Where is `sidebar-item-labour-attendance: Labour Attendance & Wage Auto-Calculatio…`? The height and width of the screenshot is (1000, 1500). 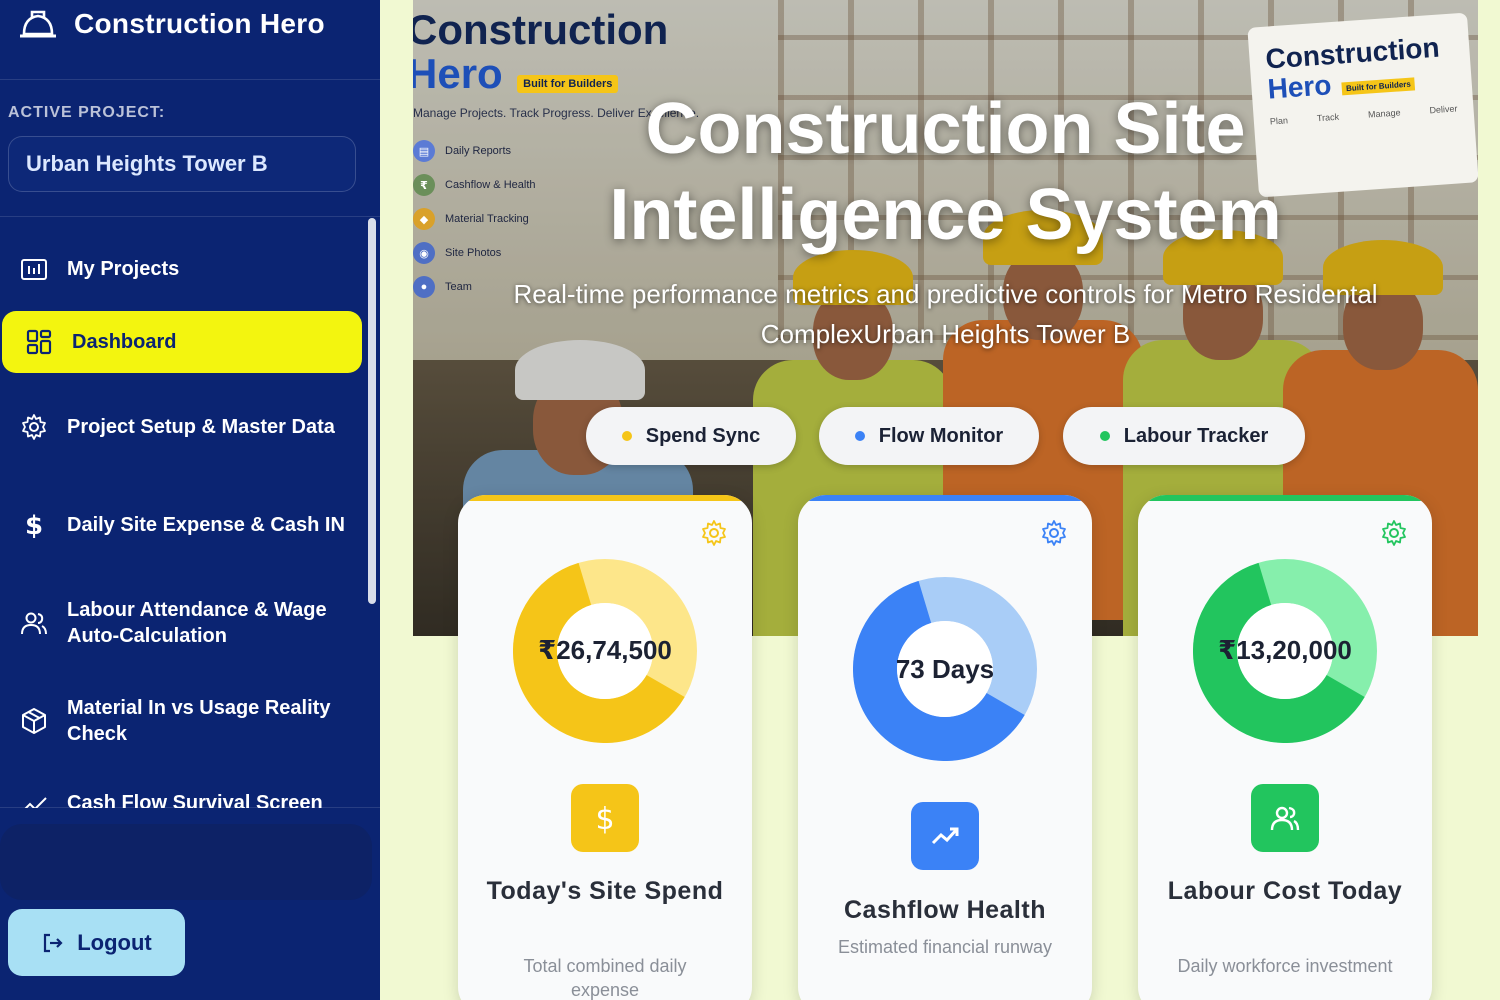 sidebar-item-labour-attendance: Labour Attendance & Wage Auto-Calculatio… is located at coordinates (182, 623).